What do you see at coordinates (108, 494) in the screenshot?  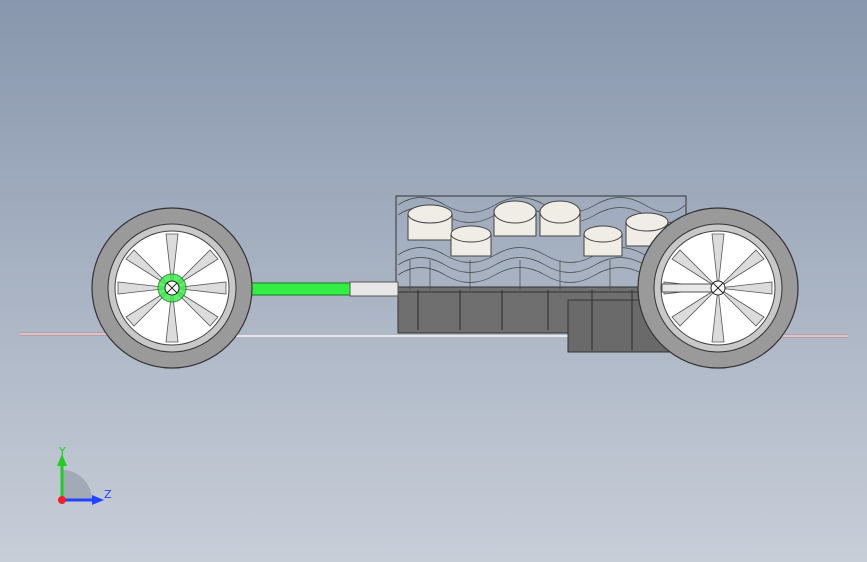 I see `z-axis-label: Z` at bounding box center [108, 494].